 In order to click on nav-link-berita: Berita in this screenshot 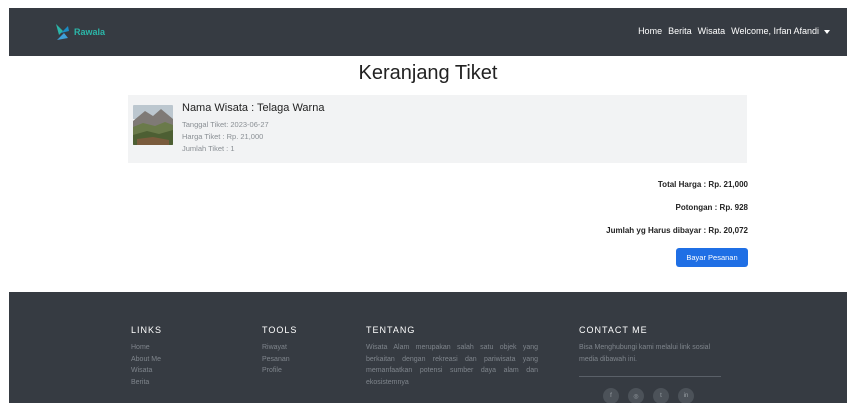, I will do `click(680, 31)`.